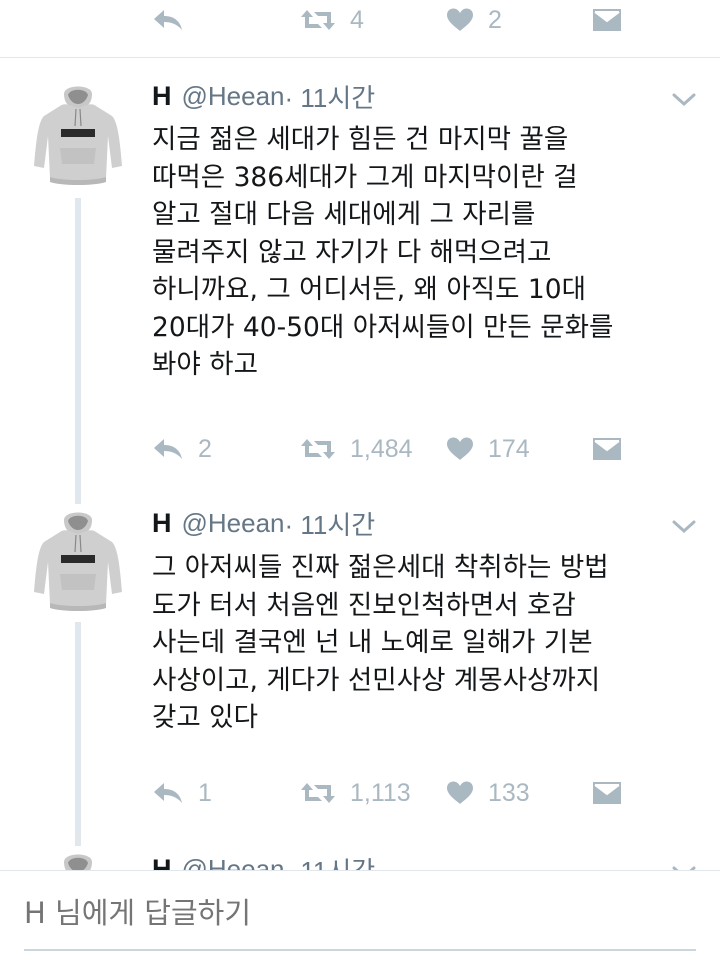 The image size is (720, 961). I want to click on reply-input-underline, so click(360, 950).